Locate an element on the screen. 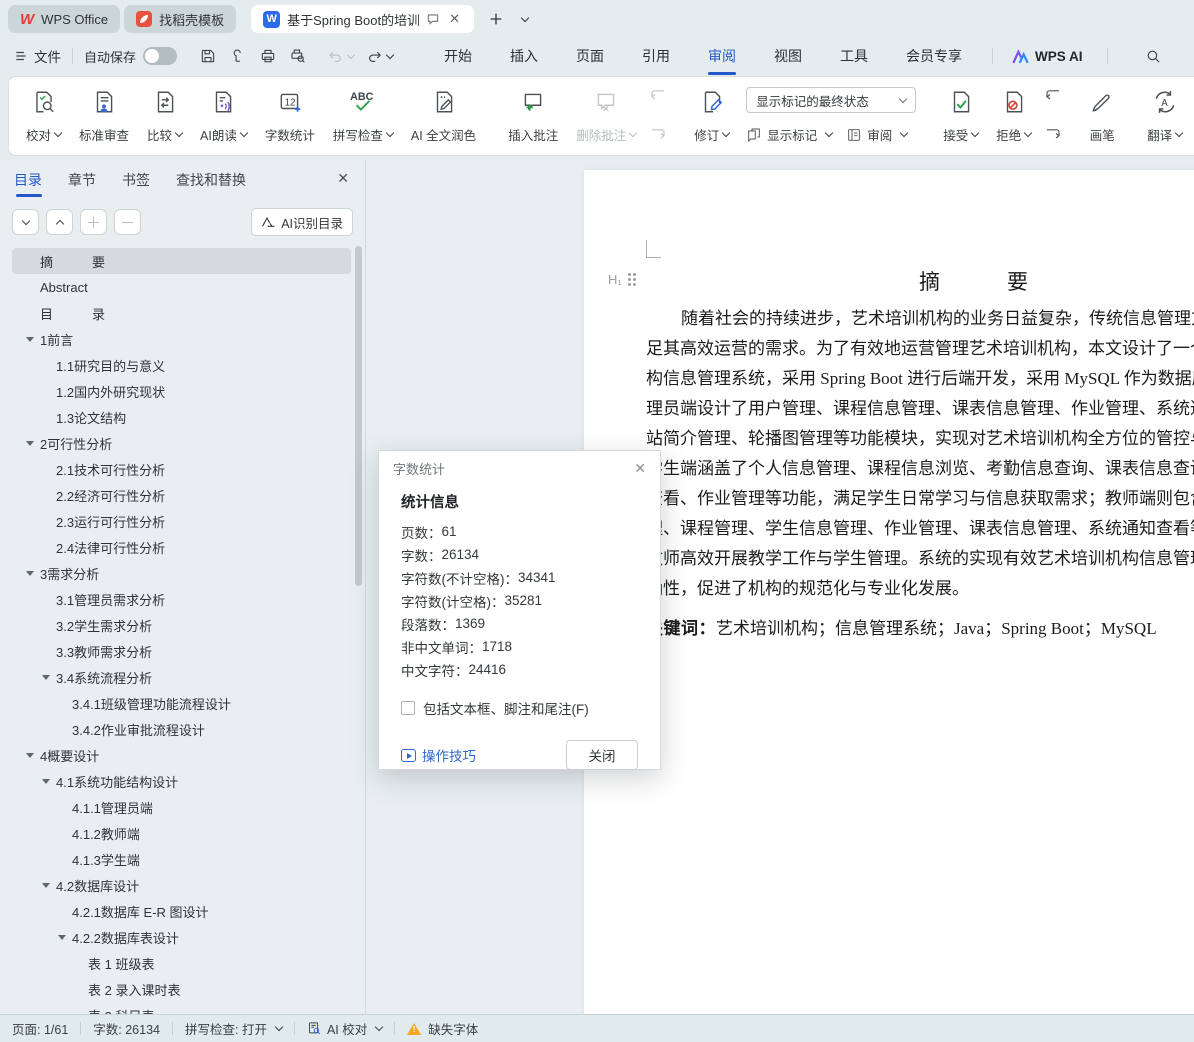  toc-collapse-up-button is located at coordinates (59, 222).